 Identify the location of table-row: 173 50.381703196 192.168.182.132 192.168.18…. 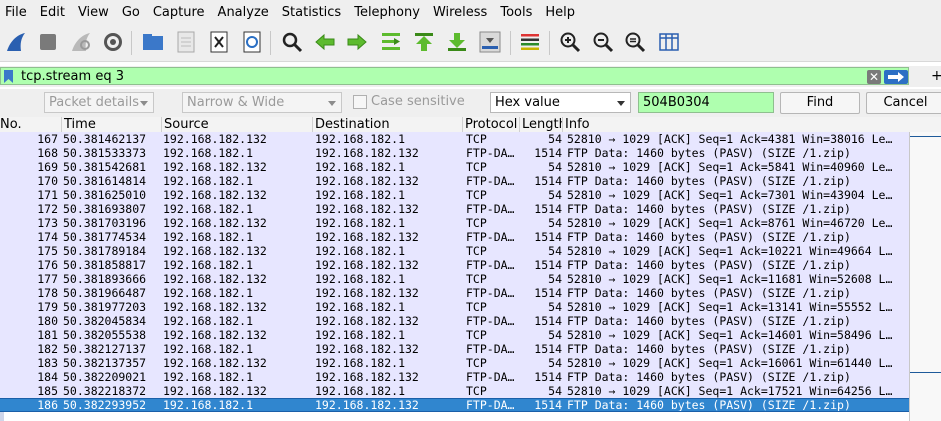
(454, 223).